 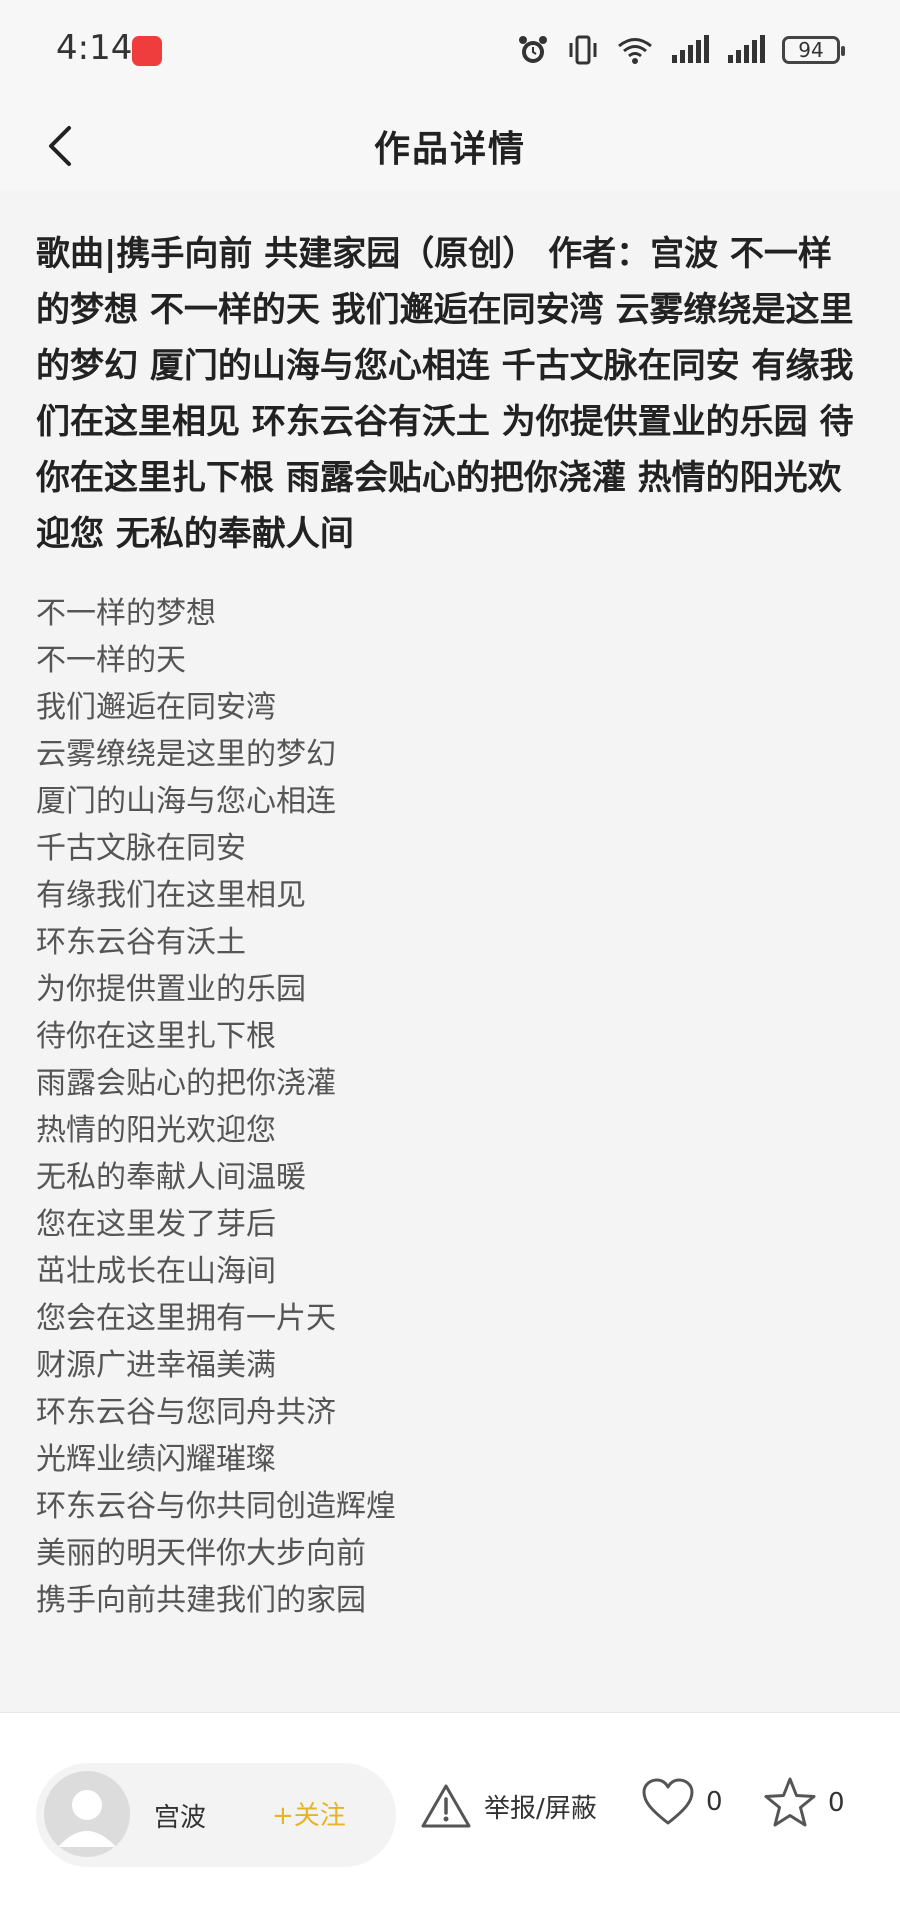 I want to click on favorite-count: 0, so click(x=836, y=1803).